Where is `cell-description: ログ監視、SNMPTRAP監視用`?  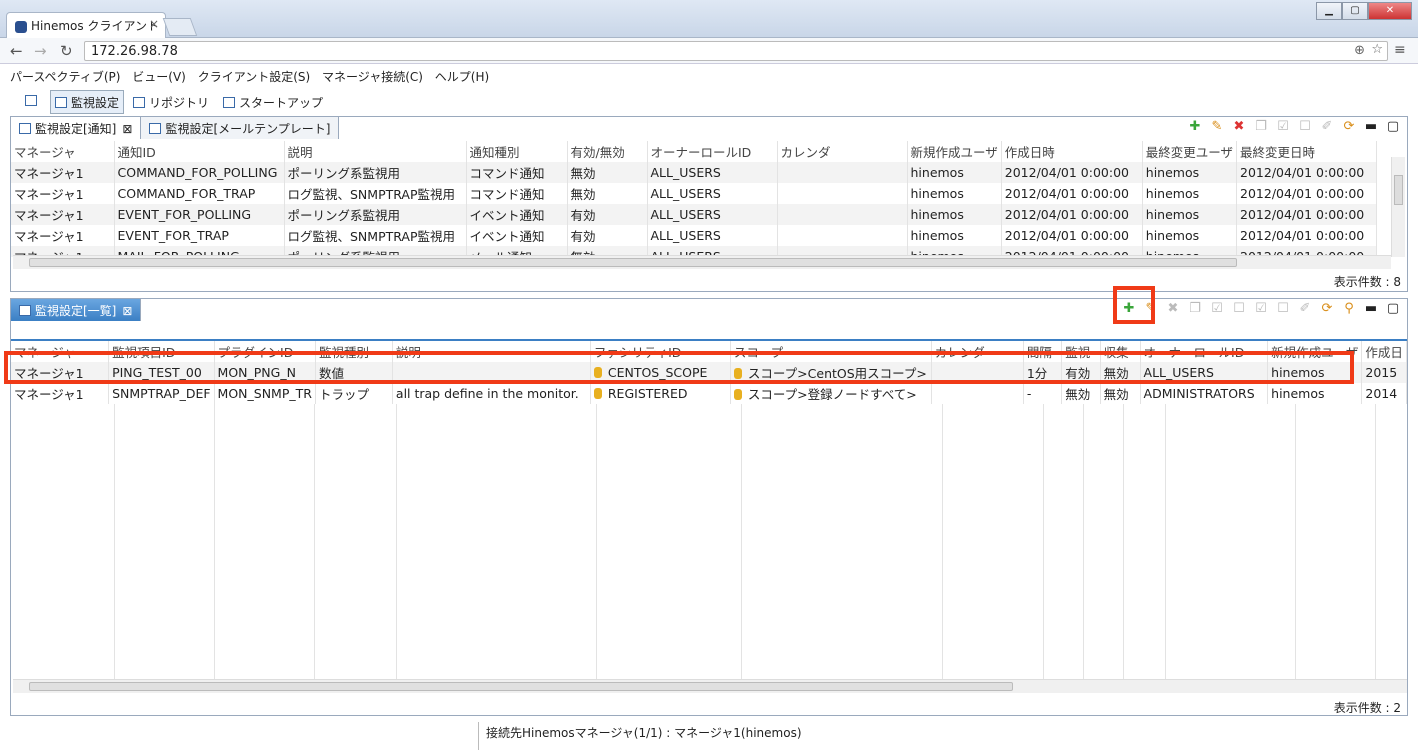 cell-description: ログ監視、SNMPTRAP監視用 is located at coordinates (375, 235).